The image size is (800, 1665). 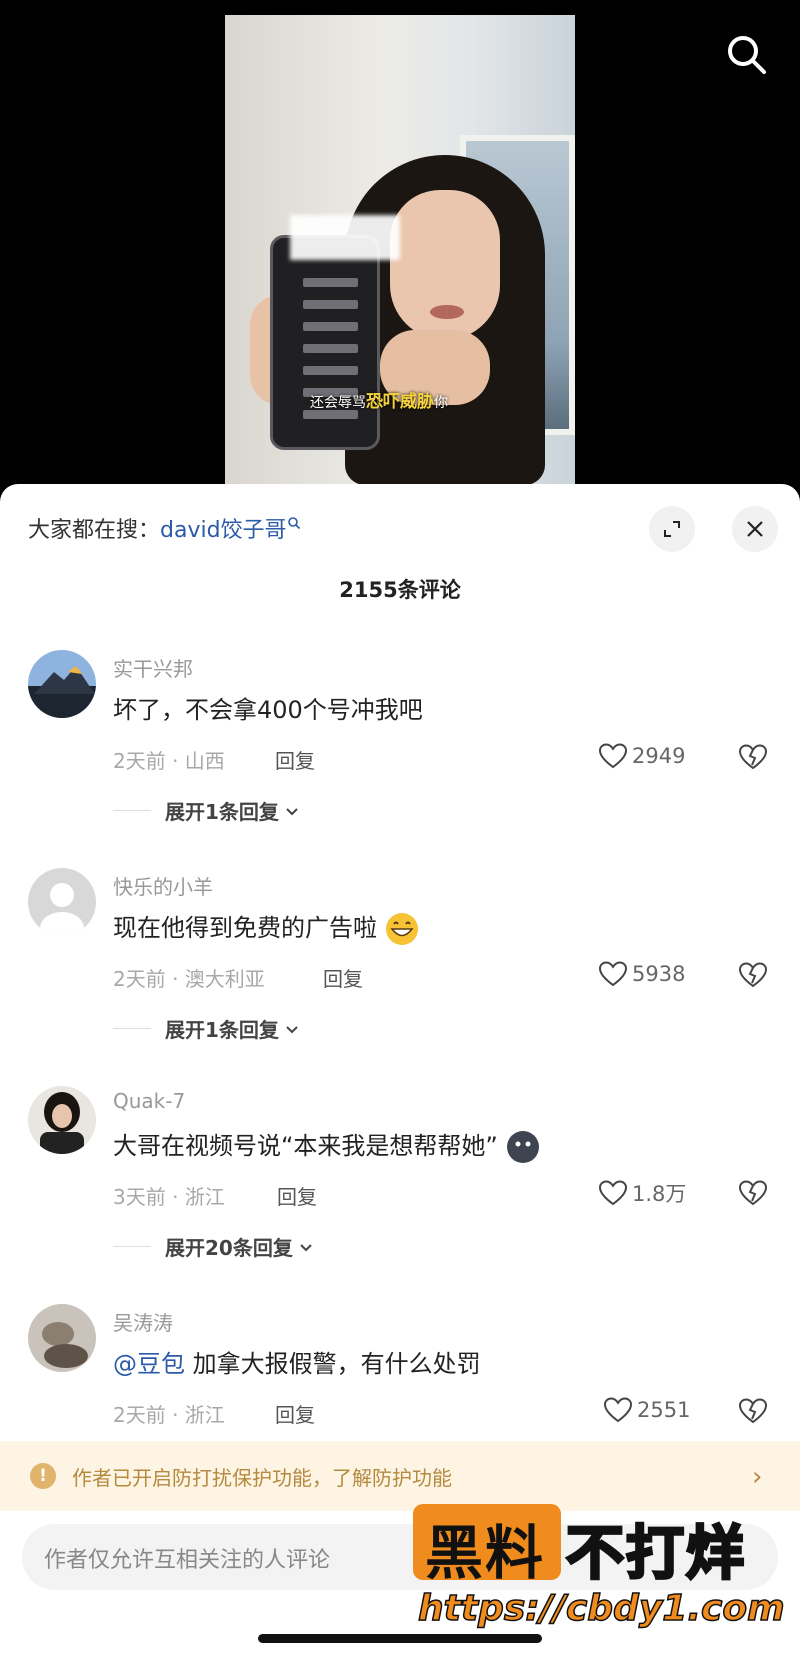 I want to click on like-button: 5938, so click(x=641, y=974).